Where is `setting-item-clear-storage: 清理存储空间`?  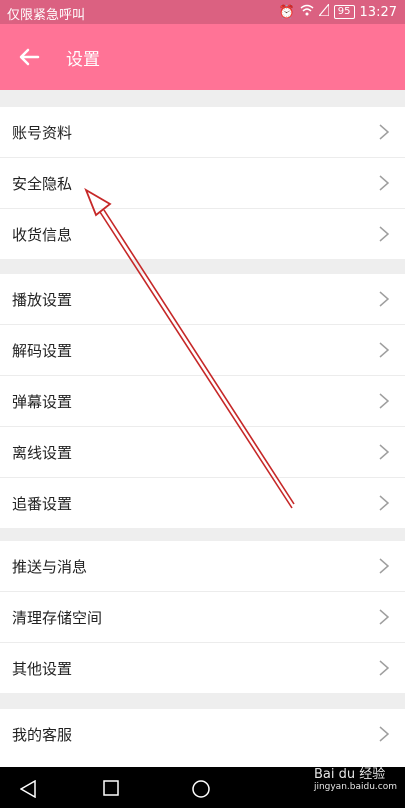 setting-item-clear-storage: 清理存储空间 is located at coordinates (202, 617).